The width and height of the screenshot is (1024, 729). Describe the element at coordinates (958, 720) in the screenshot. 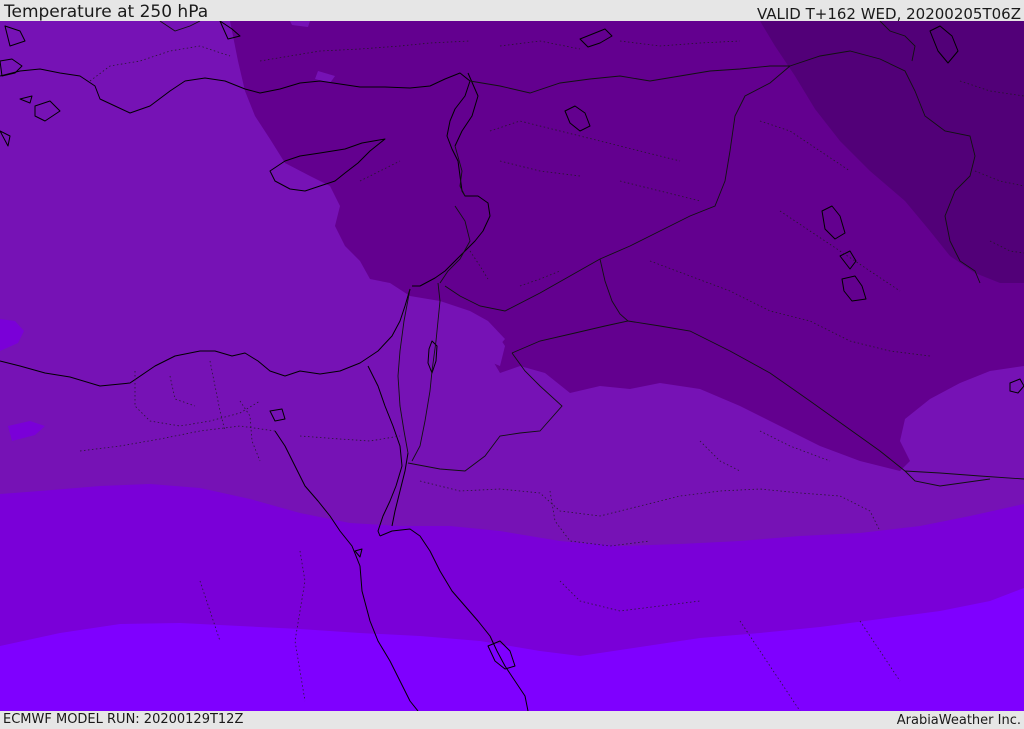

I see `credit-label: ArabiaWeather Inc.` at that location.